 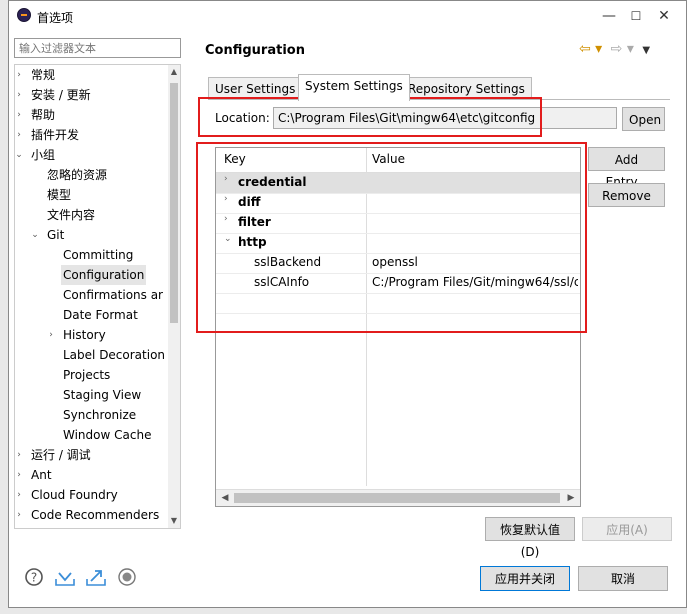 I want to click on cancel-button: 取消, so click(x=623, y=578).